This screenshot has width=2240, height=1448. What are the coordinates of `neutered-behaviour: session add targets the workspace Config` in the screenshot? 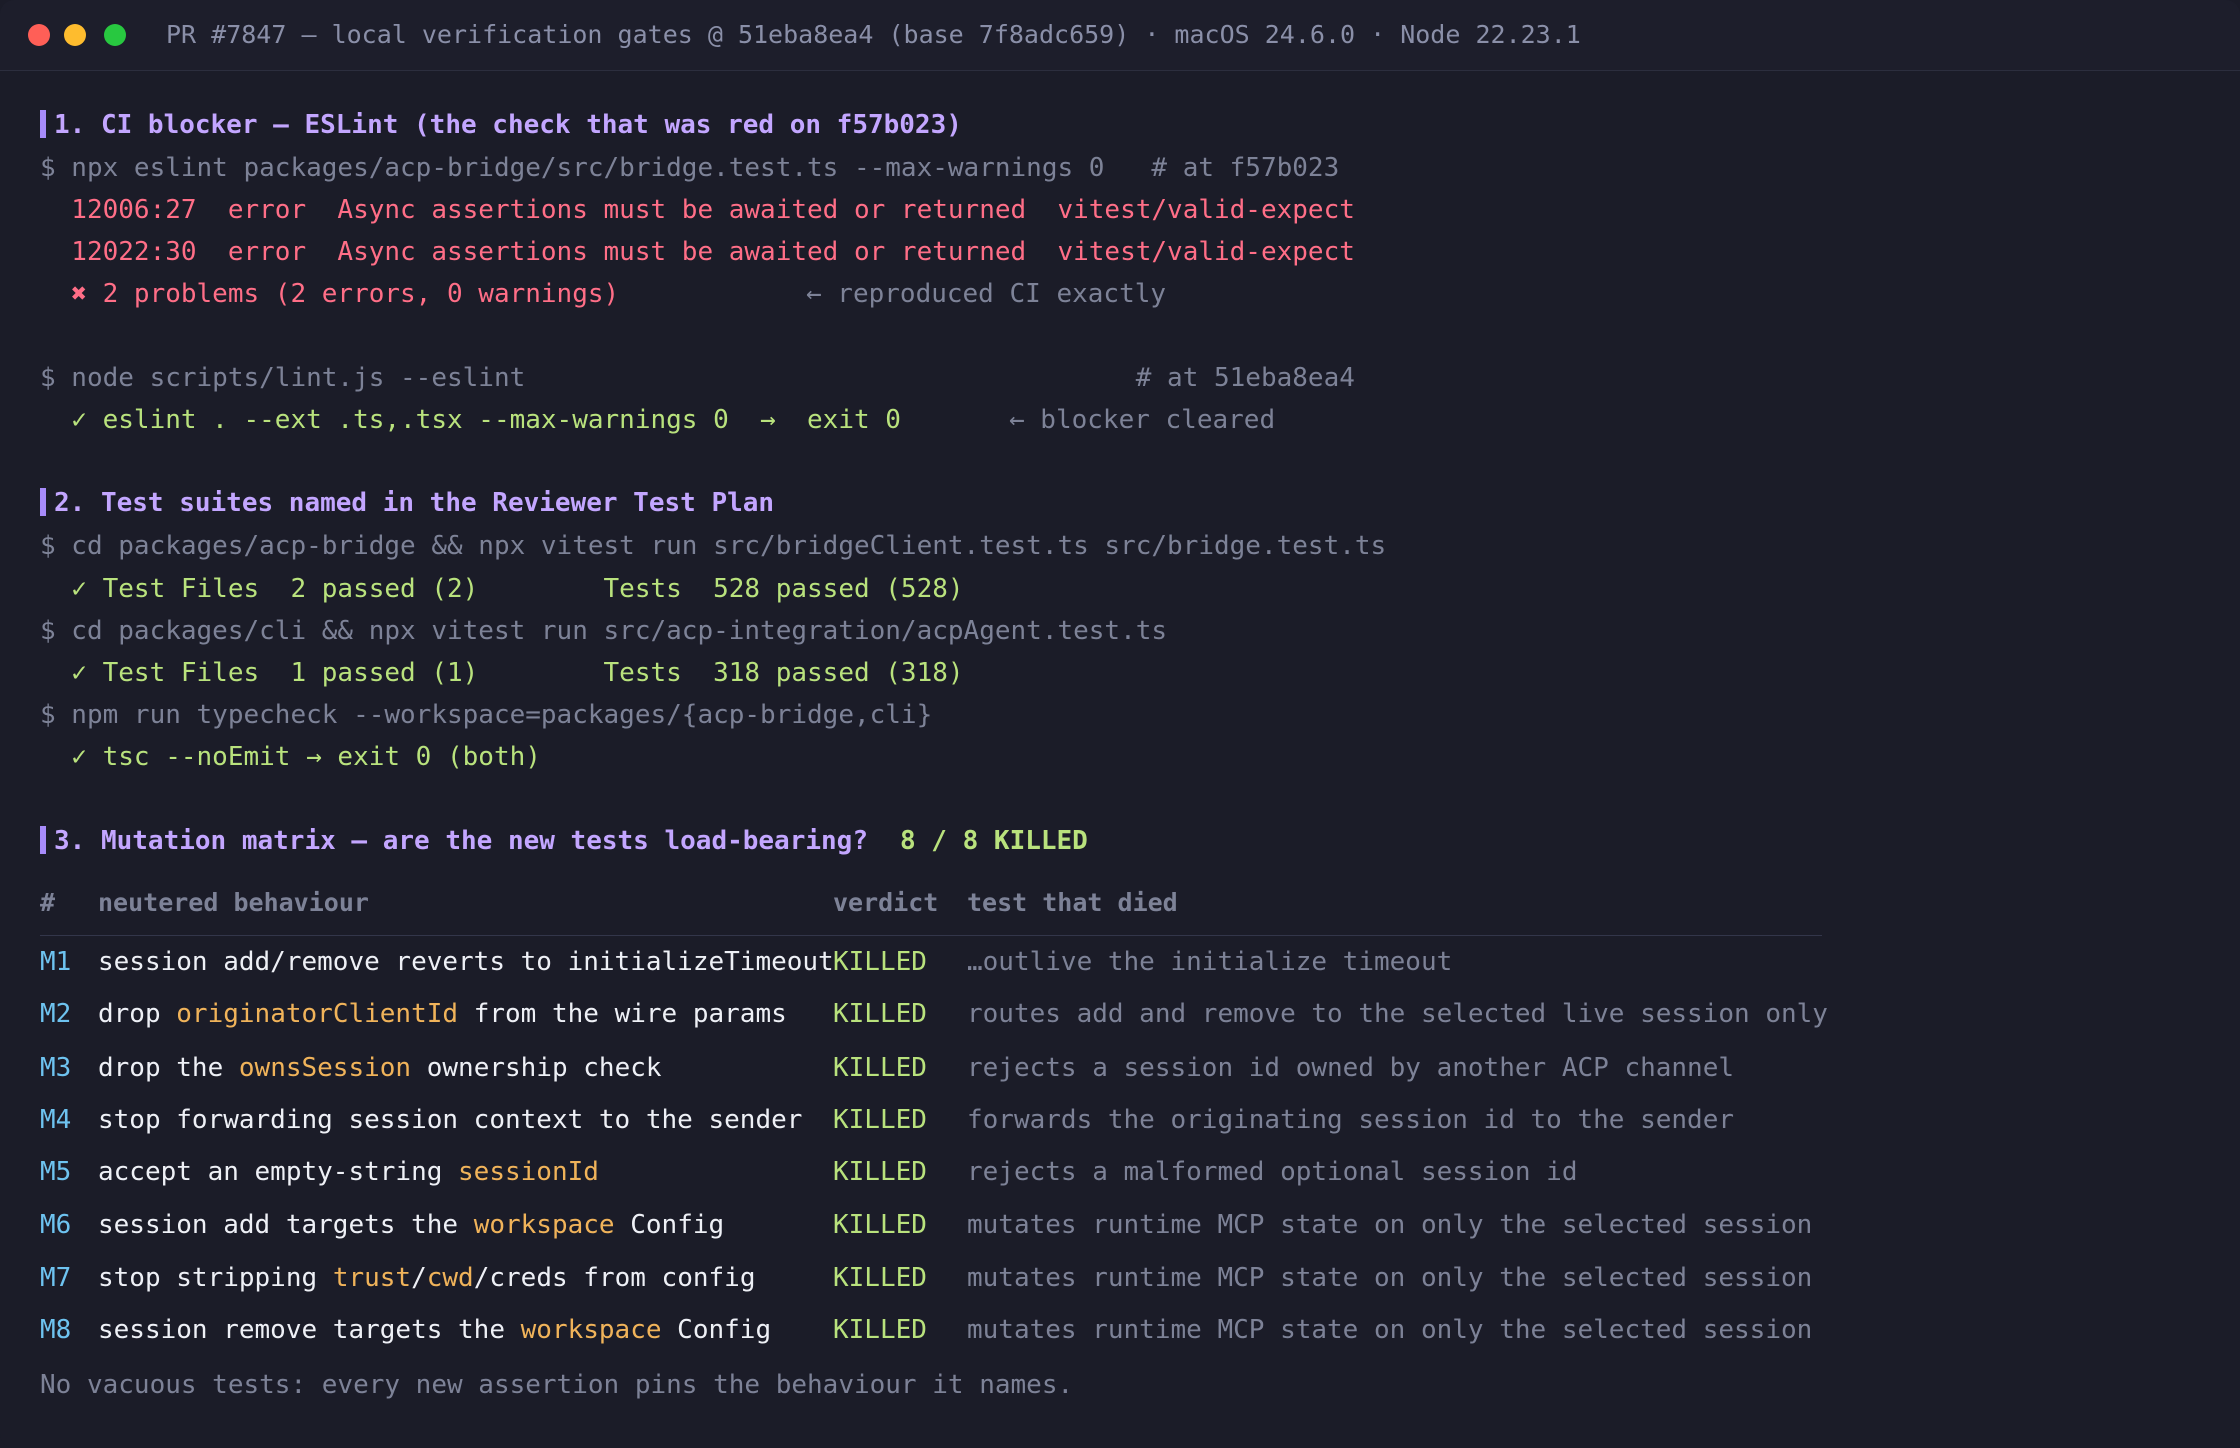 It's located at (411, 1225).